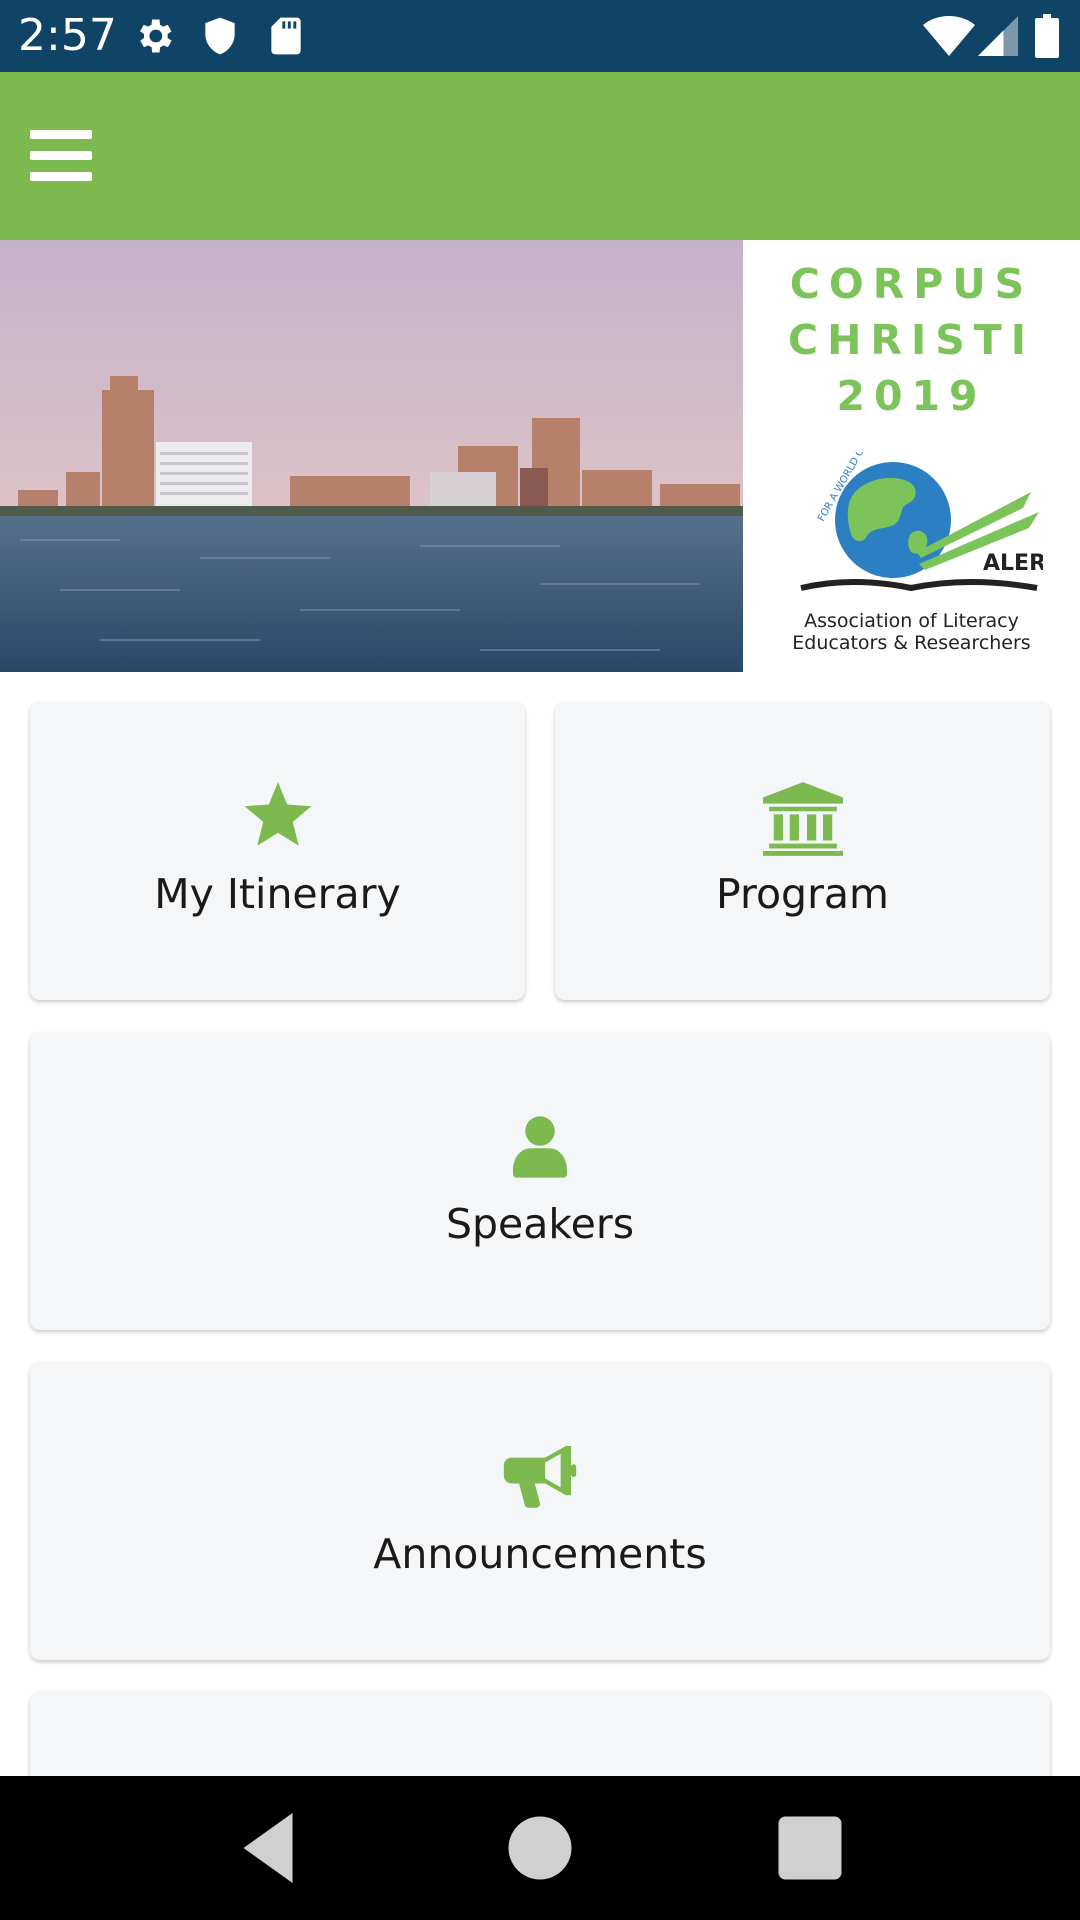 The width and height of the screenshot is (1080, 1920). Describe the element at coordinates (220, 36) in the screenshot. I see `shield-icon` at that location.